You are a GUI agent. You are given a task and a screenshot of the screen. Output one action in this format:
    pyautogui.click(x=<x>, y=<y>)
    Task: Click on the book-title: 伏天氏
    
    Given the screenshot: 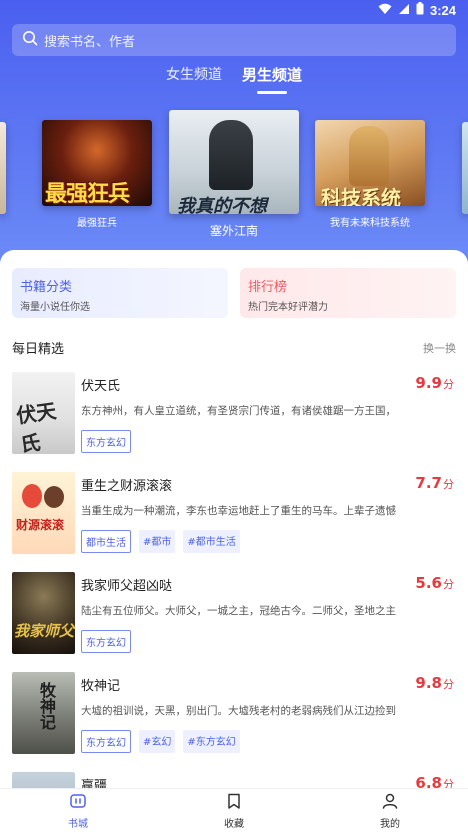 What is the action you would take?
    pyautogui.click(x=101, y=386)
    